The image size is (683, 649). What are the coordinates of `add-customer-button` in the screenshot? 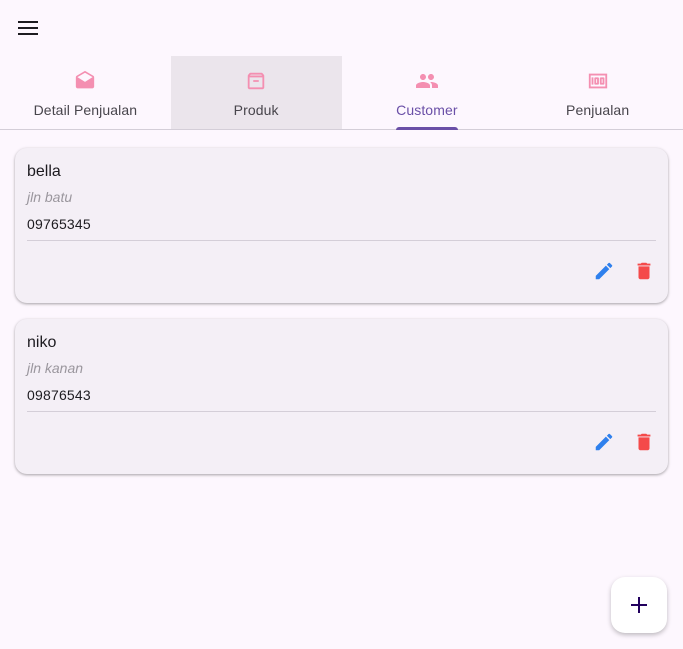 It's located at (639, 605).